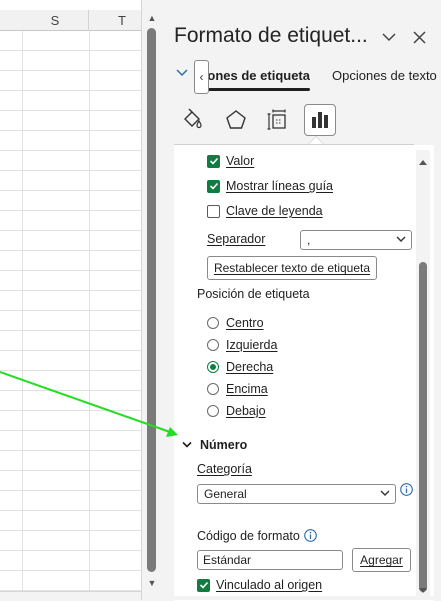 The width and height of the screenshot is (441, 601). I want to click on fill-line-button, so click(192, 120).